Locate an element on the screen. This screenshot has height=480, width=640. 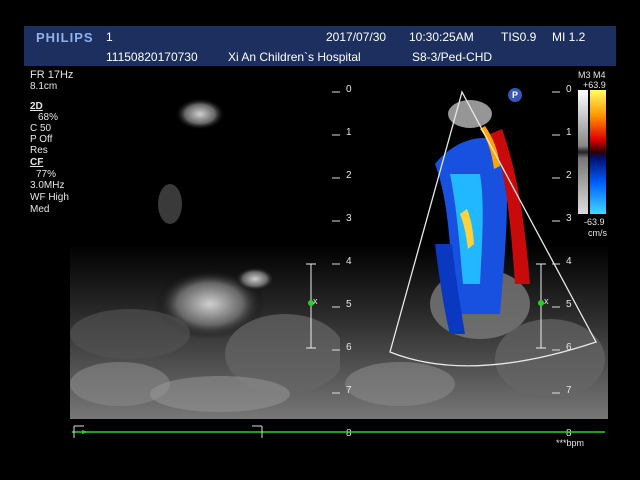
mode-2d-label: 2D is located at coordinates (36, 106).